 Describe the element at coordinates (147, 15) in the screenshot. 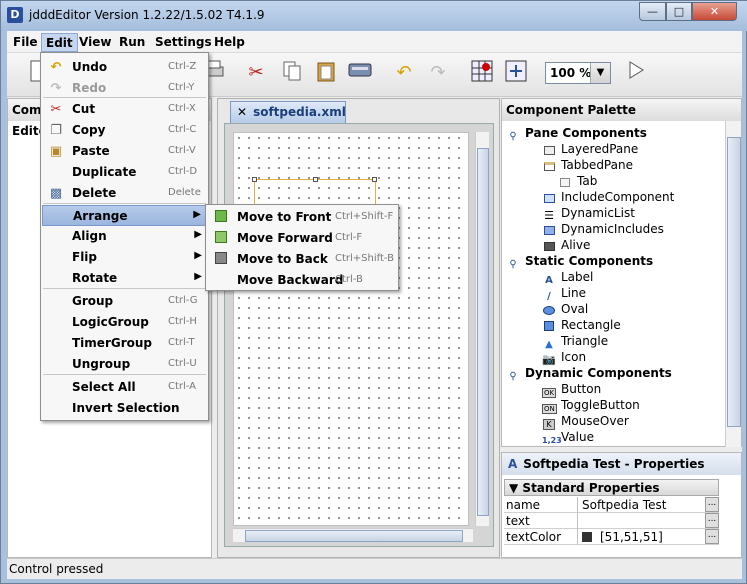

I see `window-title: jdddEditor Version 1.2.22/1.5.02 T4.1.9` at that location.